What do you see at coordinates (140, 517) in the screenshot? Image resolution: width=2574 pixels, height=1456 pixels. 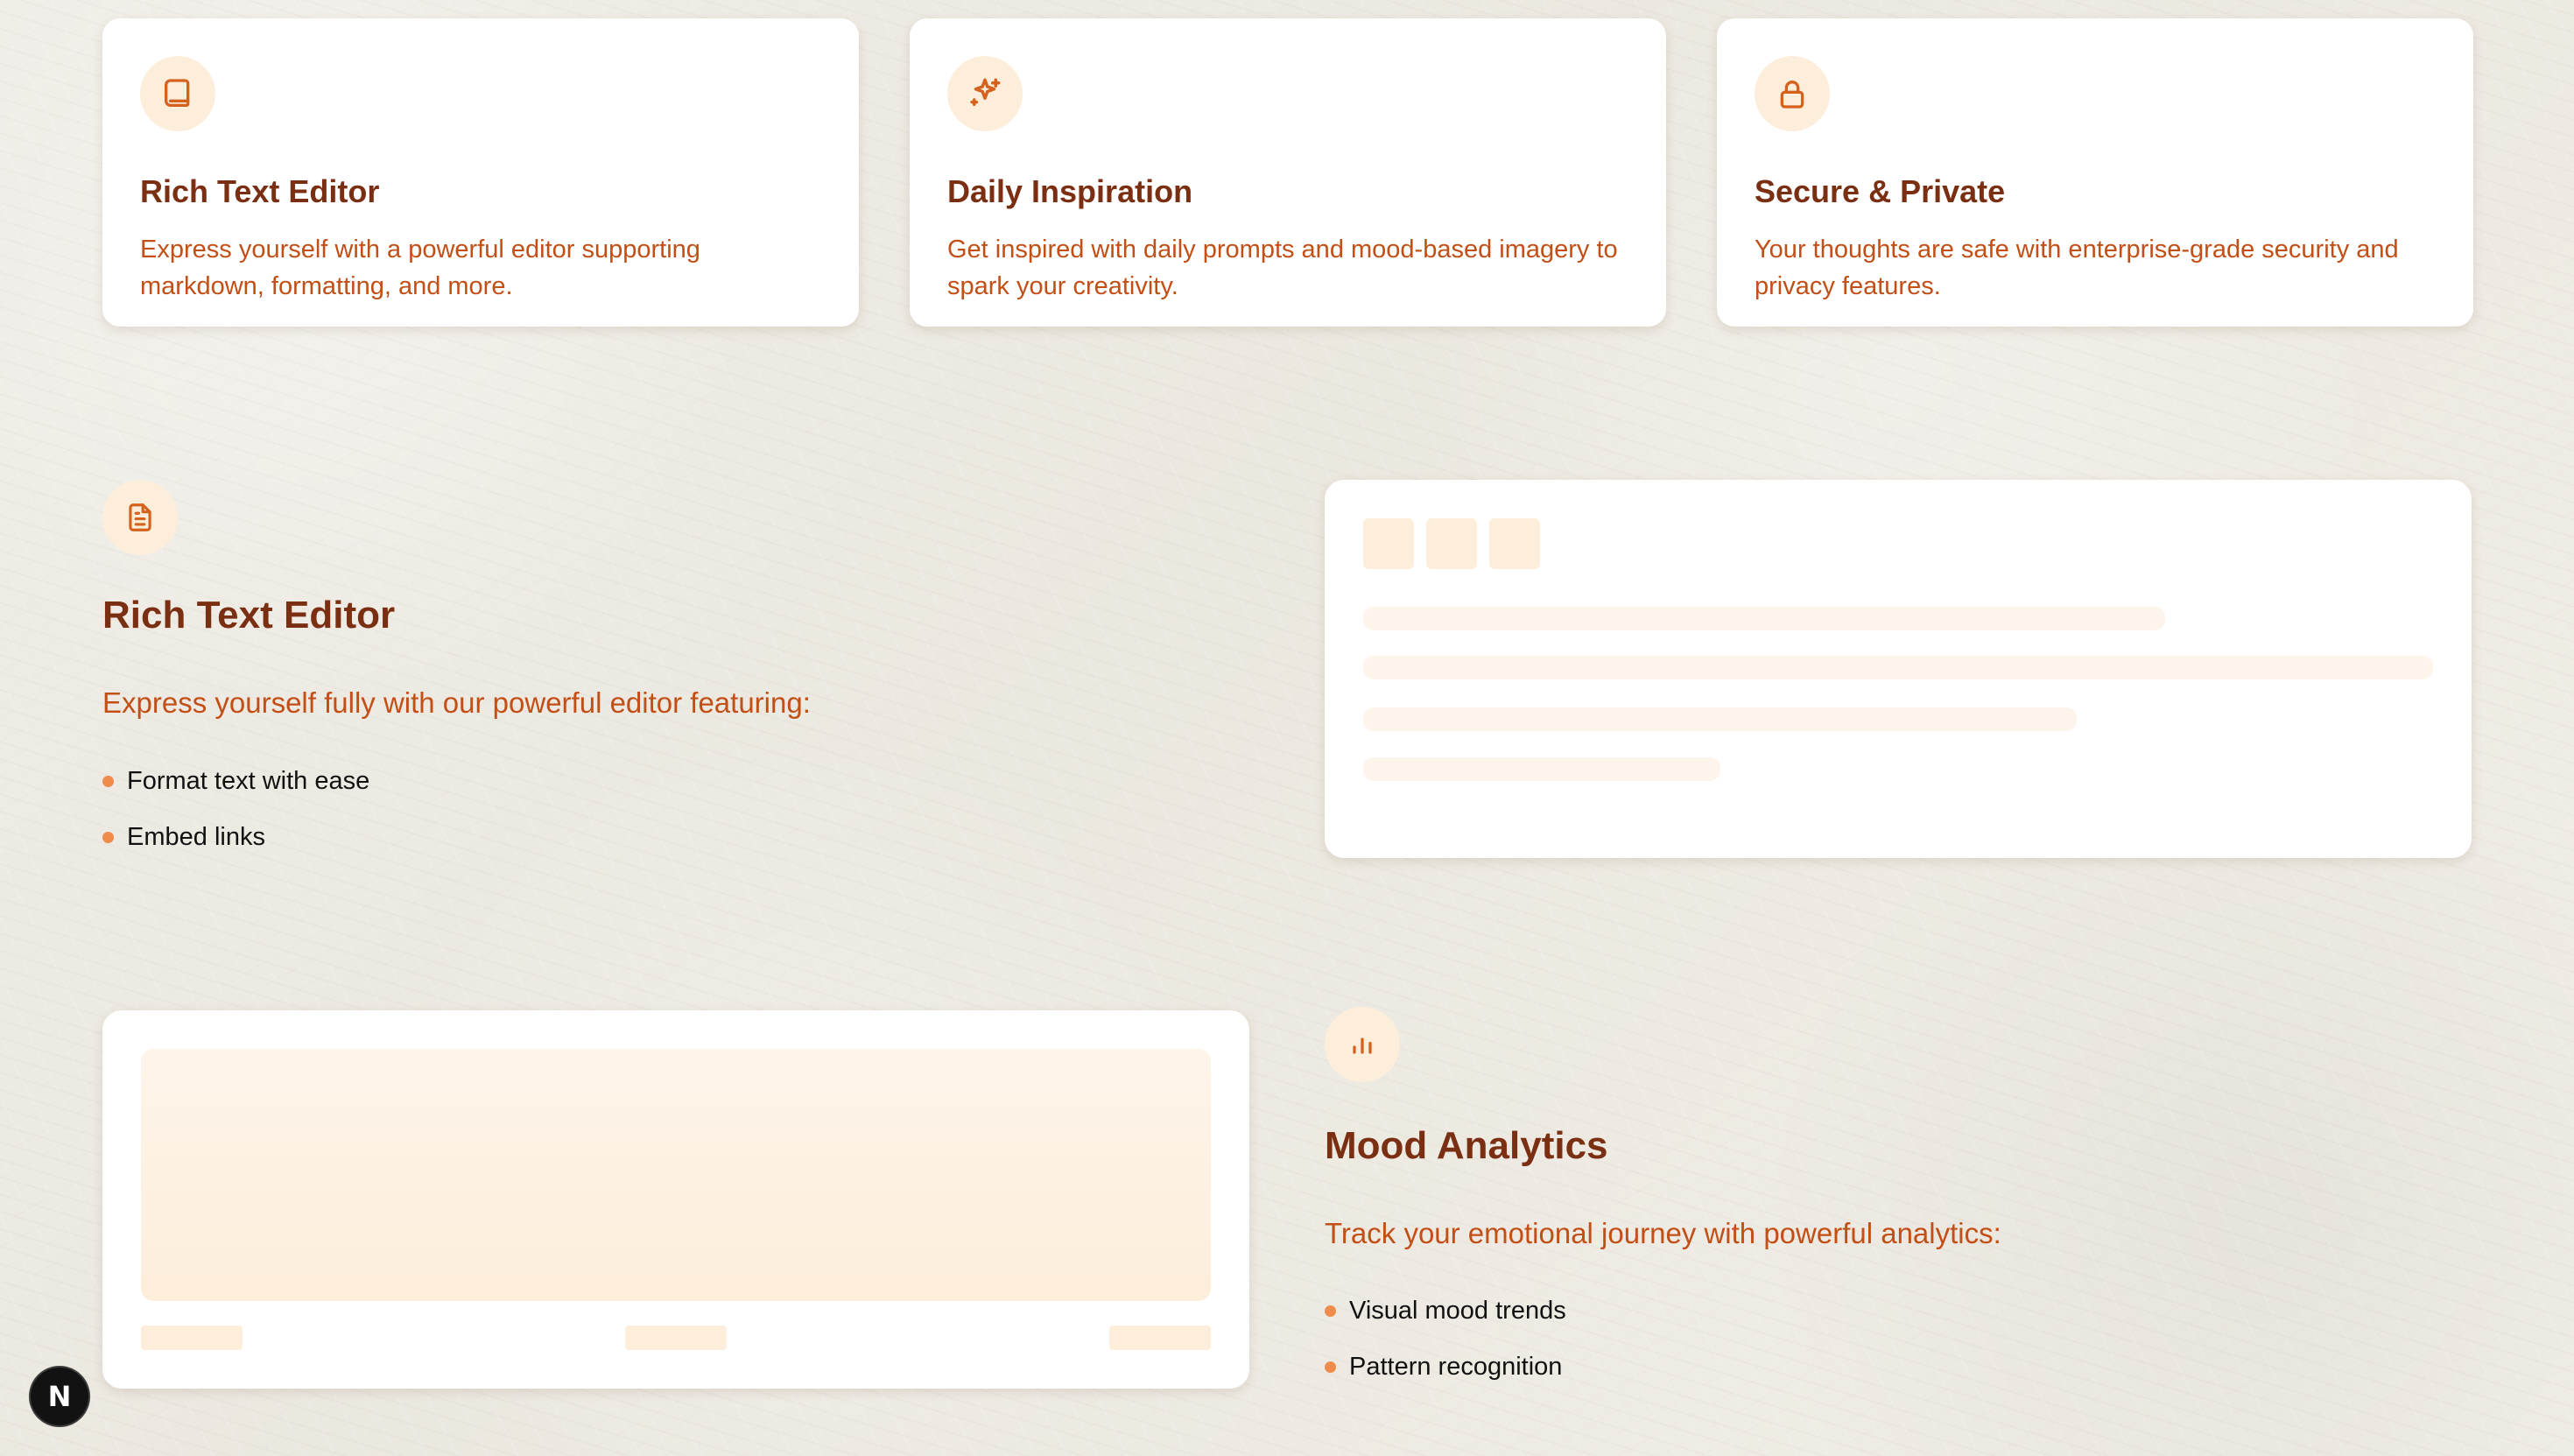 I see `document-icon` at bounding box center [140, 517].